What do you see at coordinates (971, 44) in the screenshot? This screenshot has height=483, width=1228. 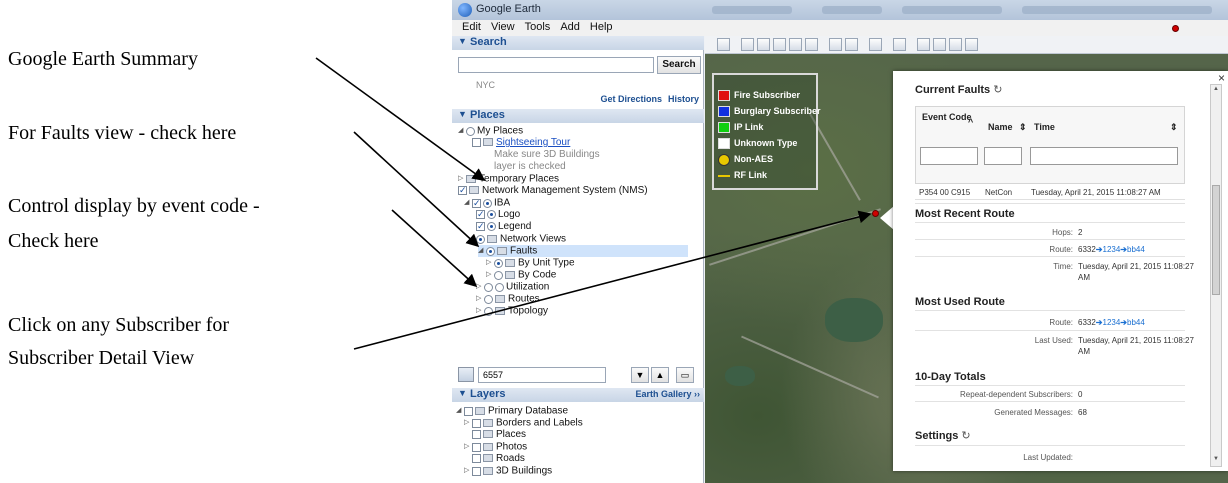 I see `maps-icon` at bounding box center [971, 44].